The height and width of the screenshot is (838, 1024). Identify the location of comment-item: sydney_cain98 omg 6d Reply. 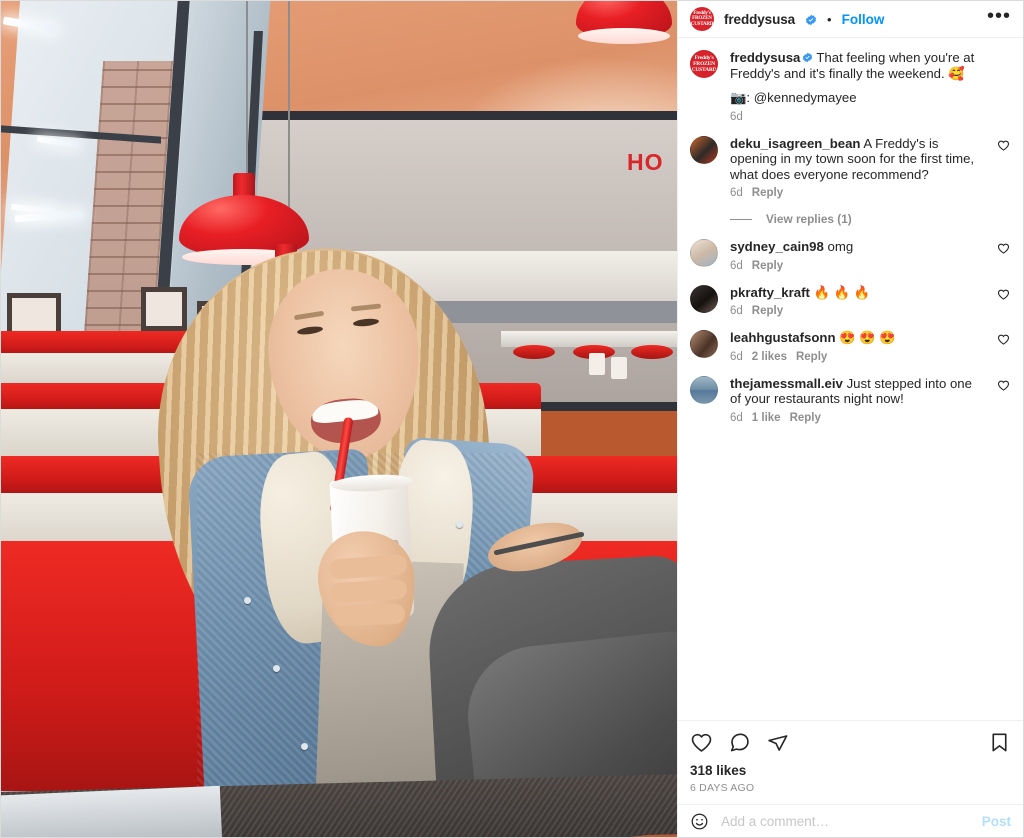
(850, 255).